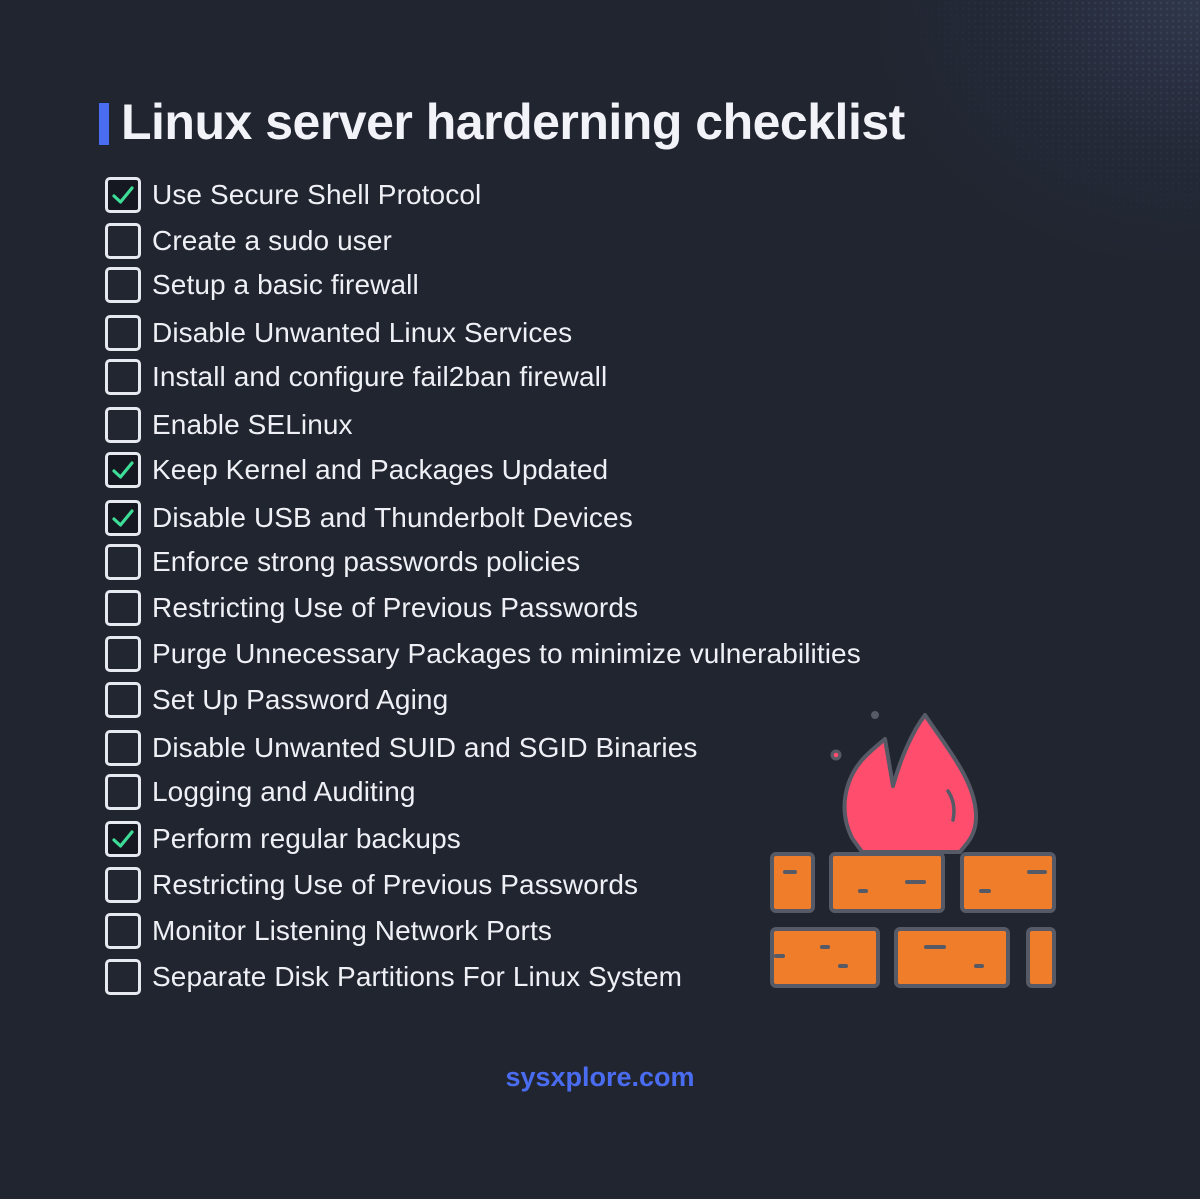  I want to click on checklist-item-label: Disable USB and Thunderbolt Devices, so click(392, 517).